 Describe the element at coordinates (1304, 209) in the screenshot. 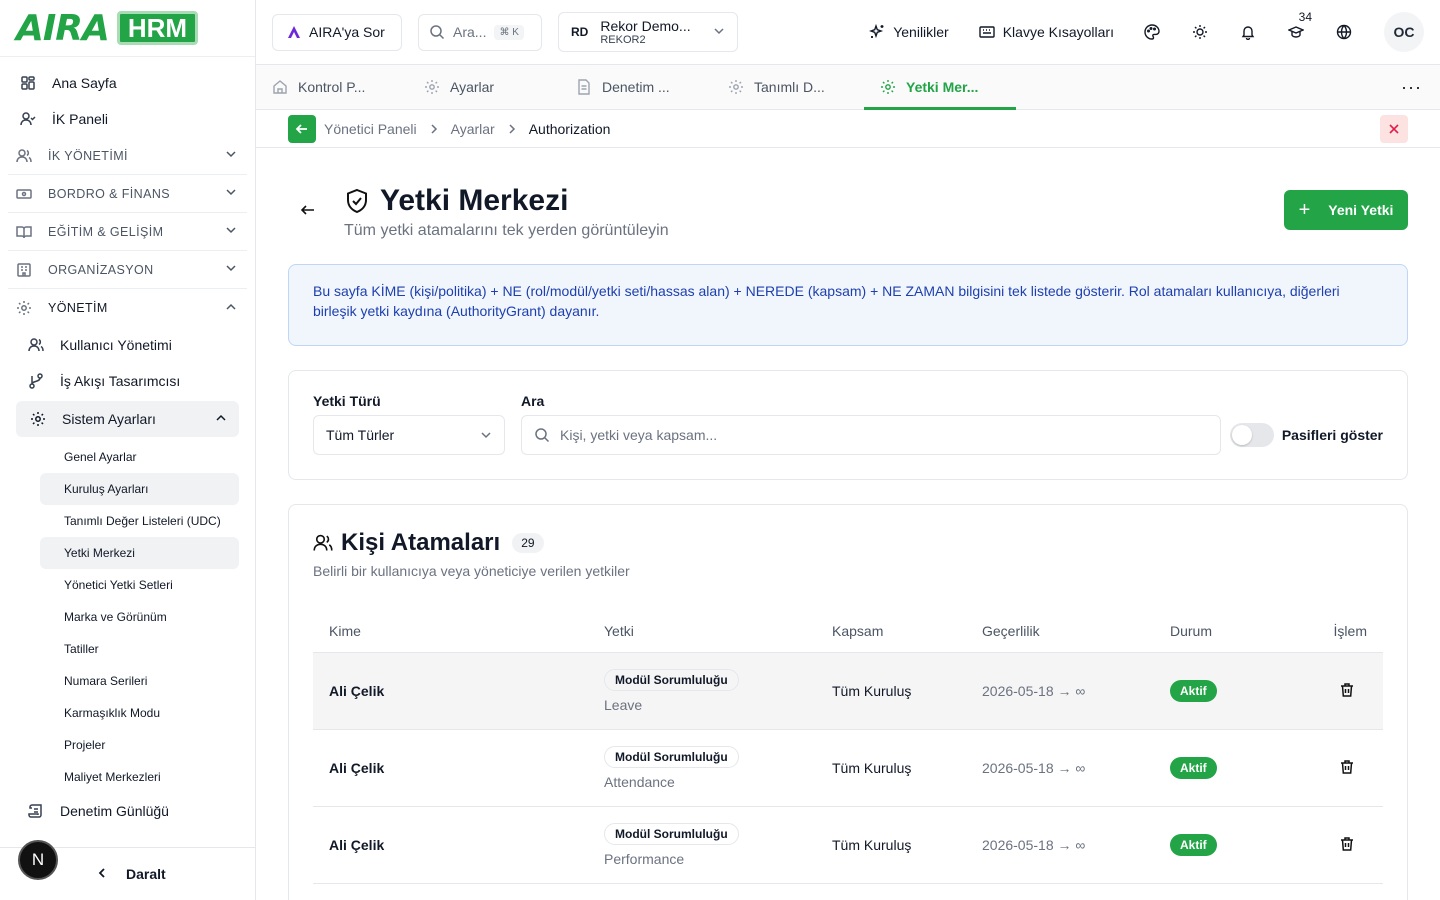

I see `plus-icon: +` at that location.